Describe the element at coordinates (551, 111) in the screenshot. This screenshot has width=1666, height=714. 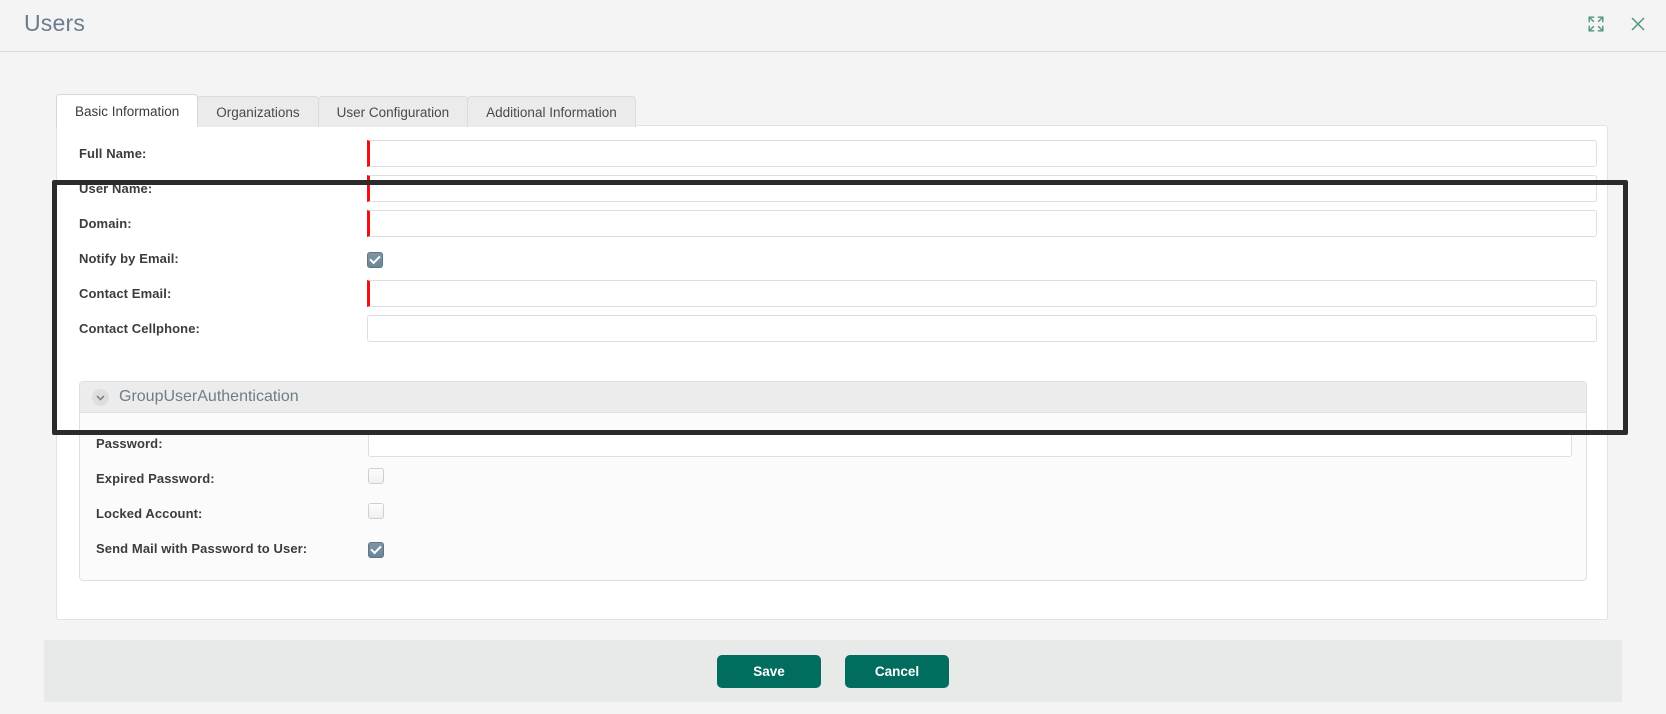
I see `tab-additional-information: Additional Information` at that location.